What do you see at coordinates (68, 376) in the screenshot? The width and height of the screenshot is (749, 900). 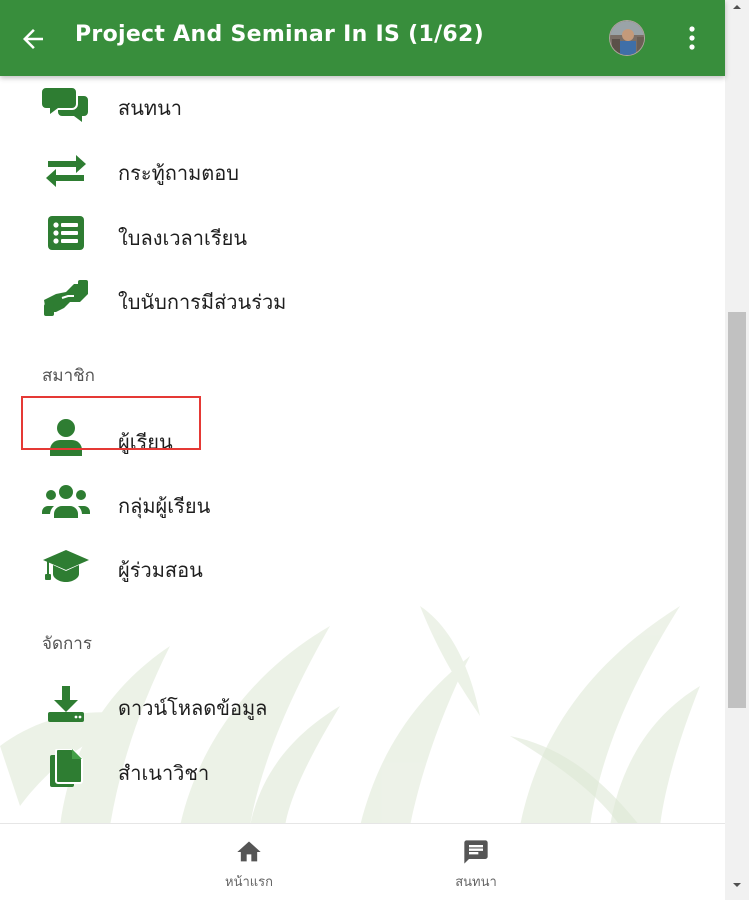 I see `section-header-members: สมาชิก` at bounding box center [68, 376].